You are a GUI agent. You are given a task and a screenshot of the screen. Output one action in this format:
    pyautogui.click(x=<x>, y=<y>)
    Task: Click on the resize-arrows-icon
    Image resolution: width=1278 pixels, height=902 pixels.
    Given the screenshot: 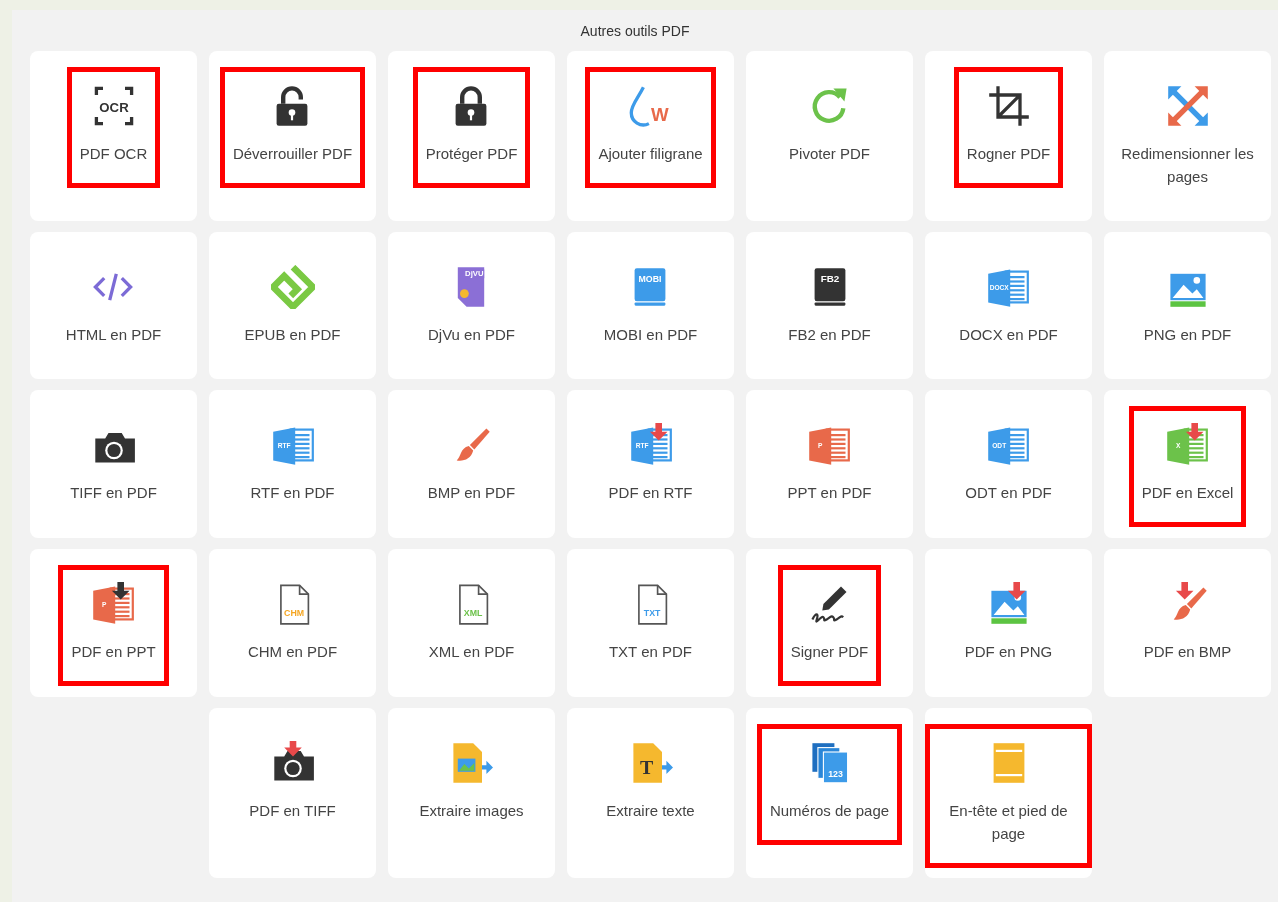 What is the action you would take?
    pyautogui.click(x=1187, y=106)
    